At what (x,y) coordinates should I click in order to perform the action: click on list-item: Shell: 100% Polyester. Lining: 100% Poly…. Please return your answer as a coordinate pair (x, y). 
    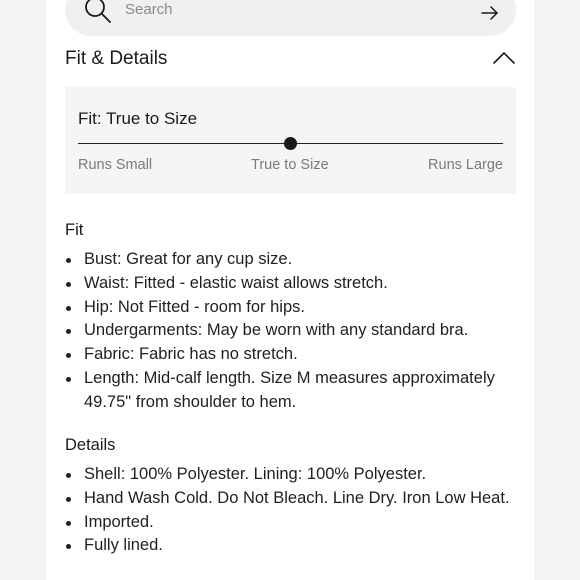
    Looking at the image, I should click on (292, 475).